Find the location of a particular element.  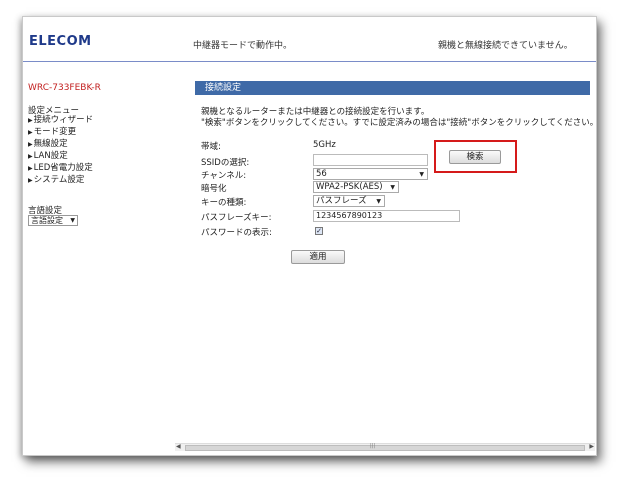

header-divider is located at coordinates (309, 61).